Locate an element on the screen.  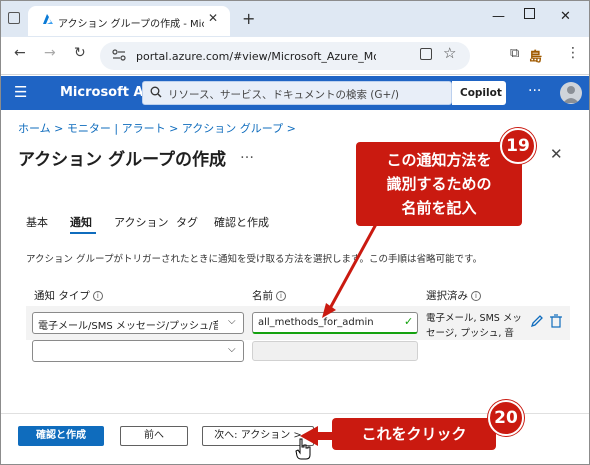
previous-button: 前へ is located at coordinates (154, 436).